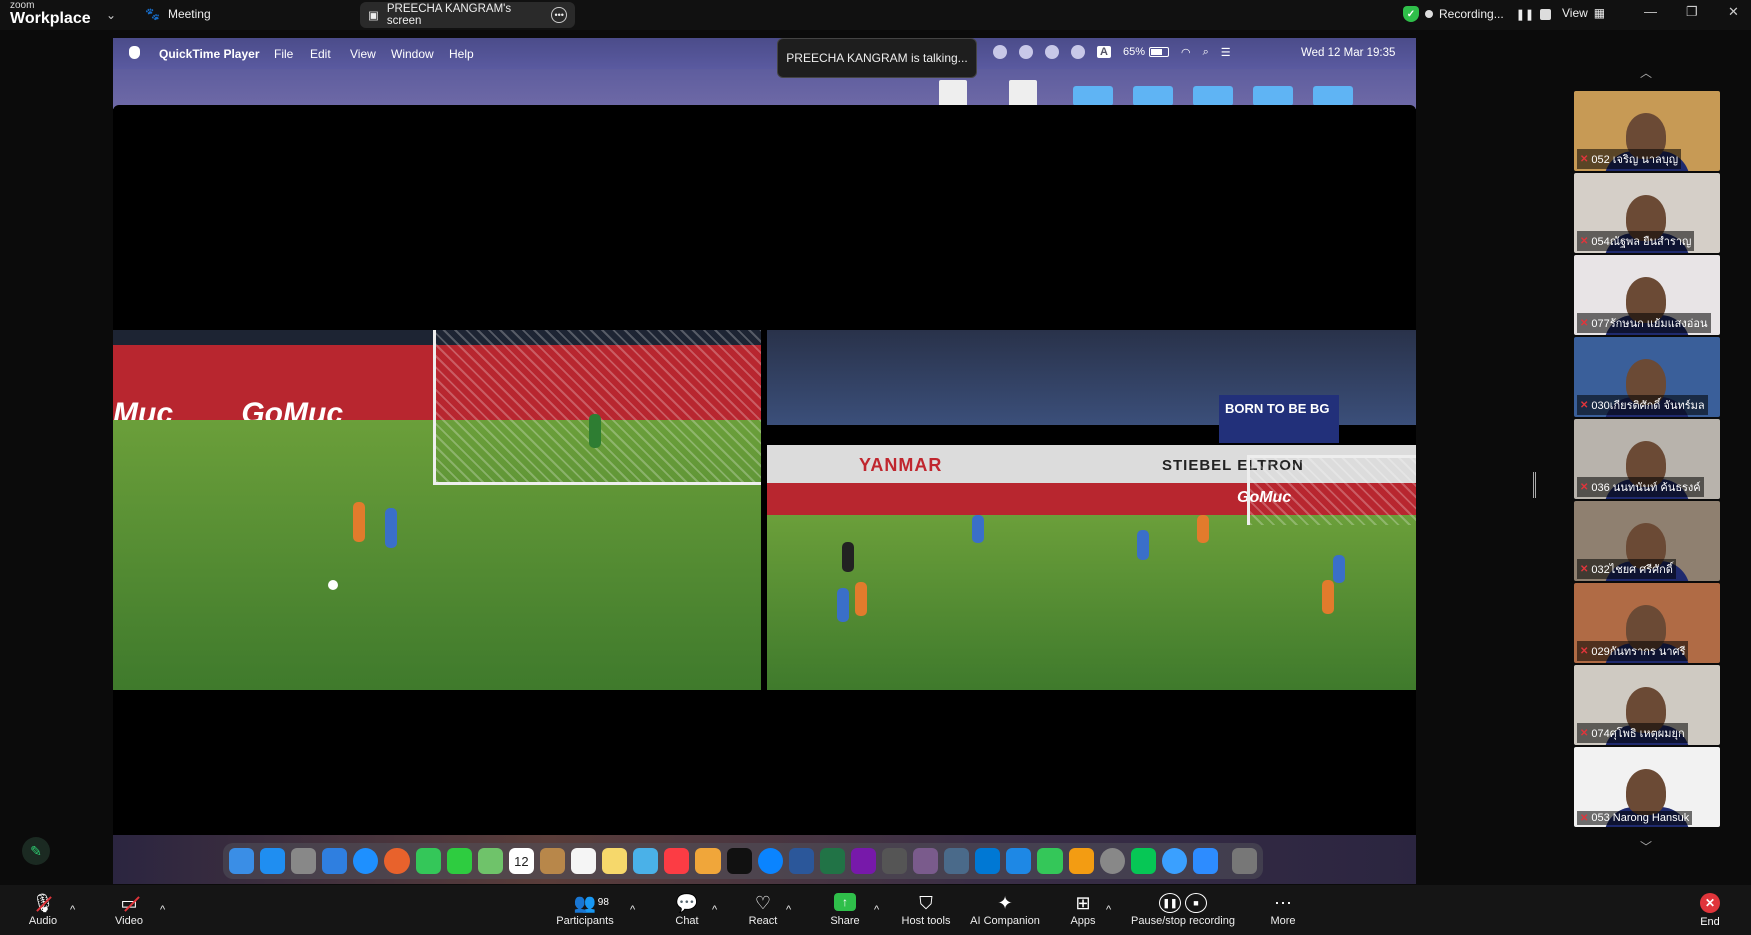 This screenshot has width=1751, height=935. Describe the element at coordinates (1647, 131) in the screenshot. I see `participant-tile: ✕ 052 เจริญ นาลบุญ` at that location.